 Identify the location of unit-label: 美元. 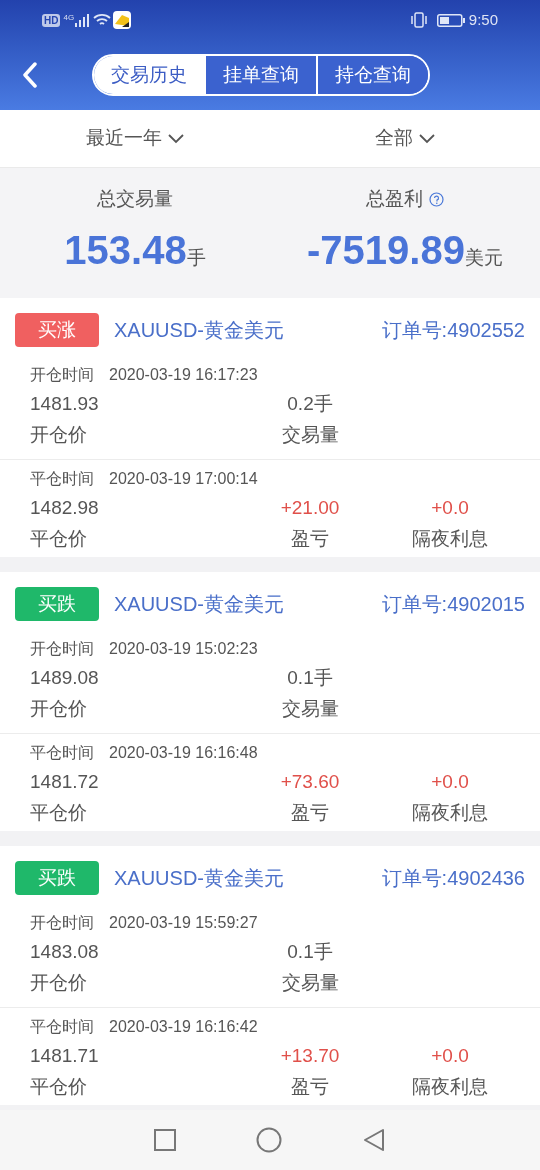
(483, 258).